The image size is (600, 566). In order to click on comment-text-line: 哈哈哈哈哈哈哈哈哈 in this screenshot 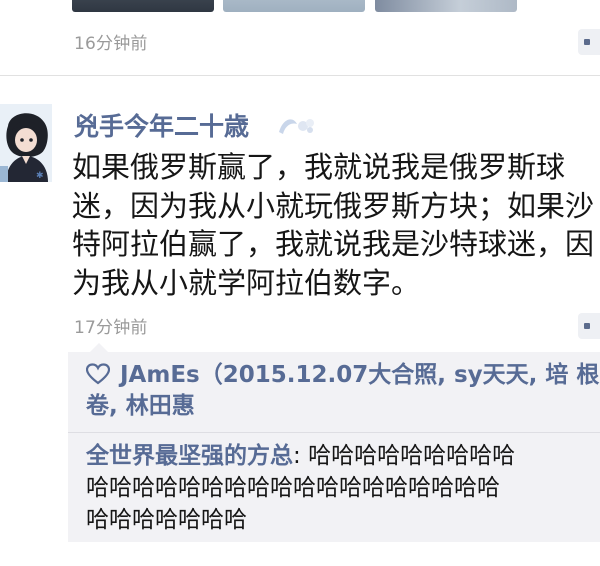, I will do `click(412, 456)`.